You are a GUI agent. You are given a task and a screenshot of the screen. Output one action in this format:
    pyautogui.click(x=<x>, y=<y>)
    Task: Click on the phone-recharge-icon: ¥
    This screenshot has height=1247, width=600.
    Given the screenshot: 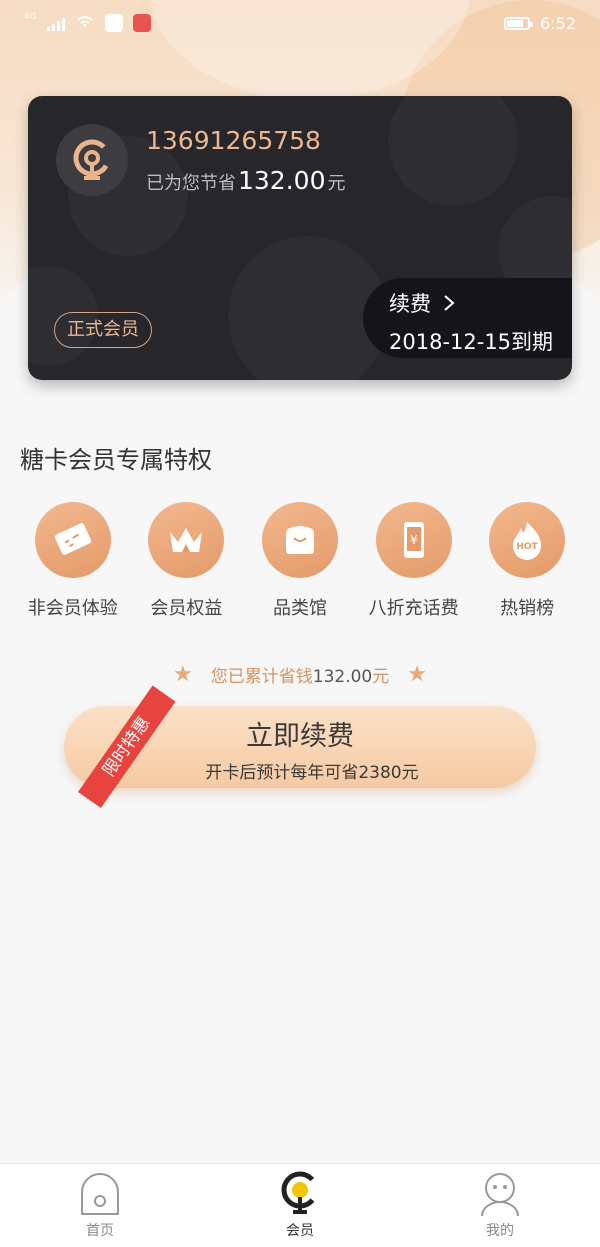 What is the action you would take?
    pyautogui.click(x=413, y=540)
    